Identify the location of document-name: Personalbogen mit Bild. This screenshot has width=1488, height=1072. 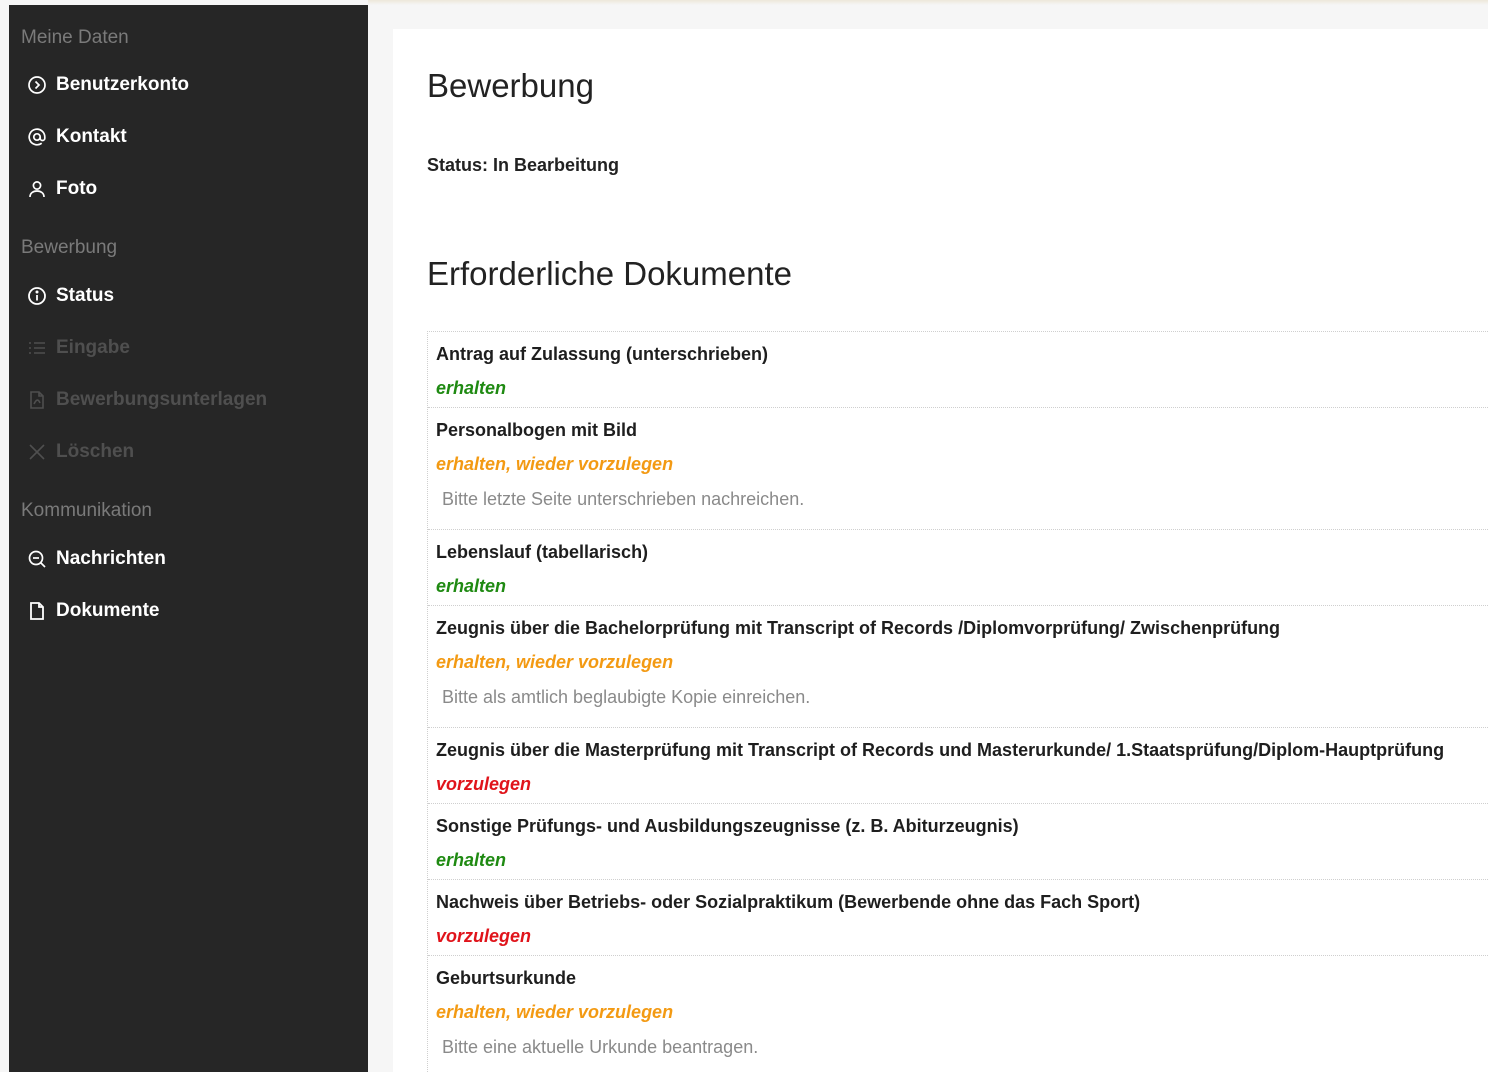
(537, 430).